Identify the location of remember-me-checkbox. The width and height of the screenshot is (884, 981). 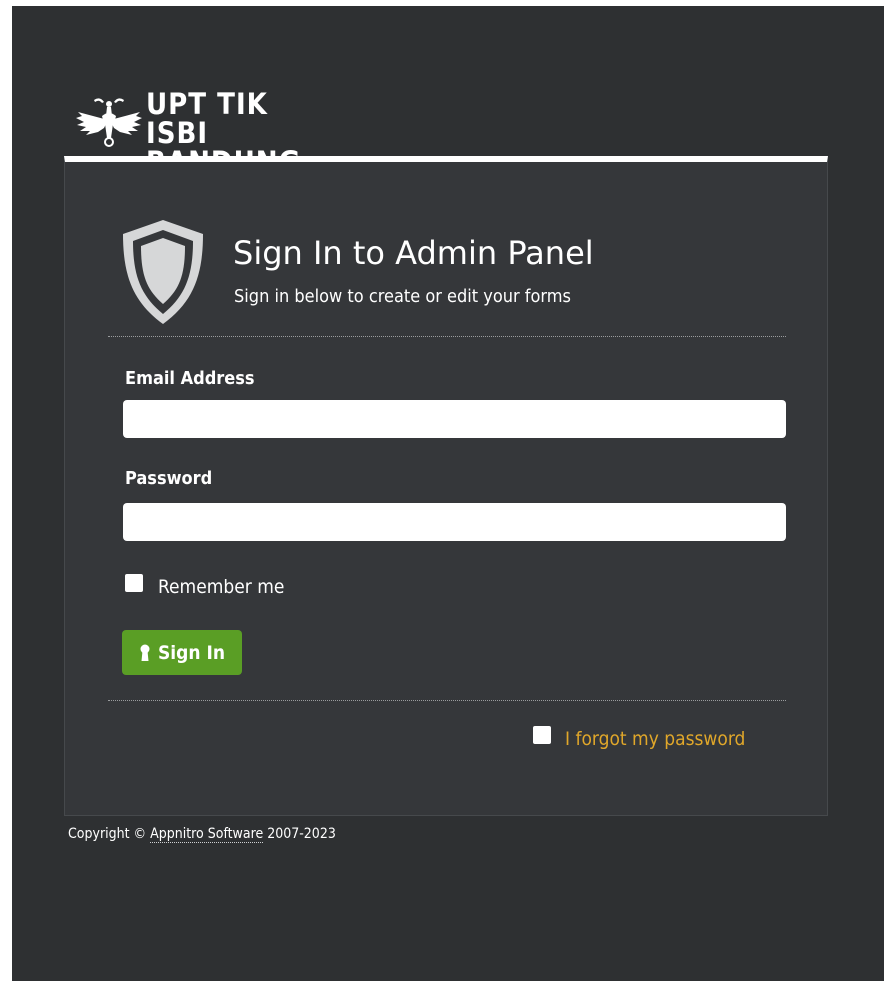
(134, 583).